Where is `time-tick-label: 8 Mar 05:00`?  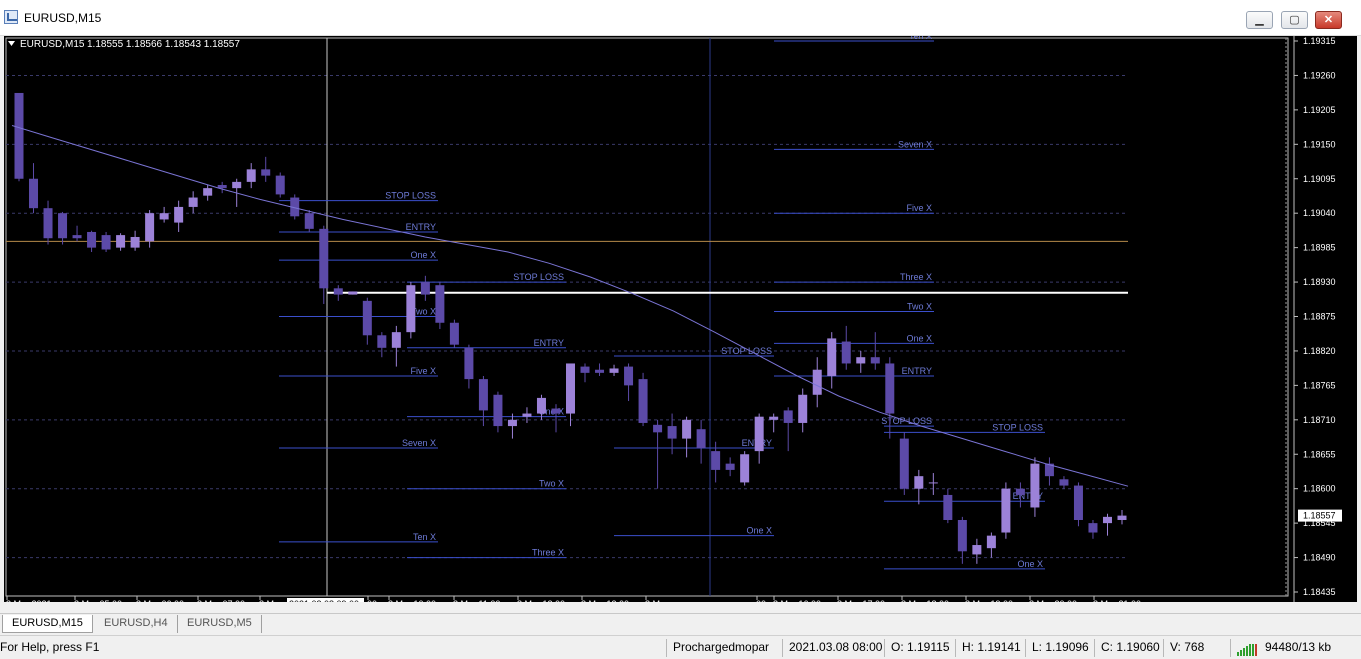 time-tick-label: 8 Mar 05:00 is located at coordinates (98, 600).